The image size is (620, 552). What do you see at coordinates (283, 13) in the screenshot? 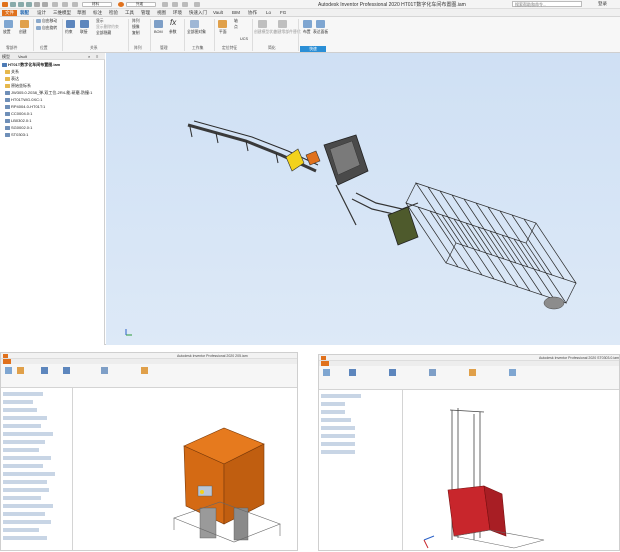
I see `tab-fg: FG` at bounding box center [283, 13].